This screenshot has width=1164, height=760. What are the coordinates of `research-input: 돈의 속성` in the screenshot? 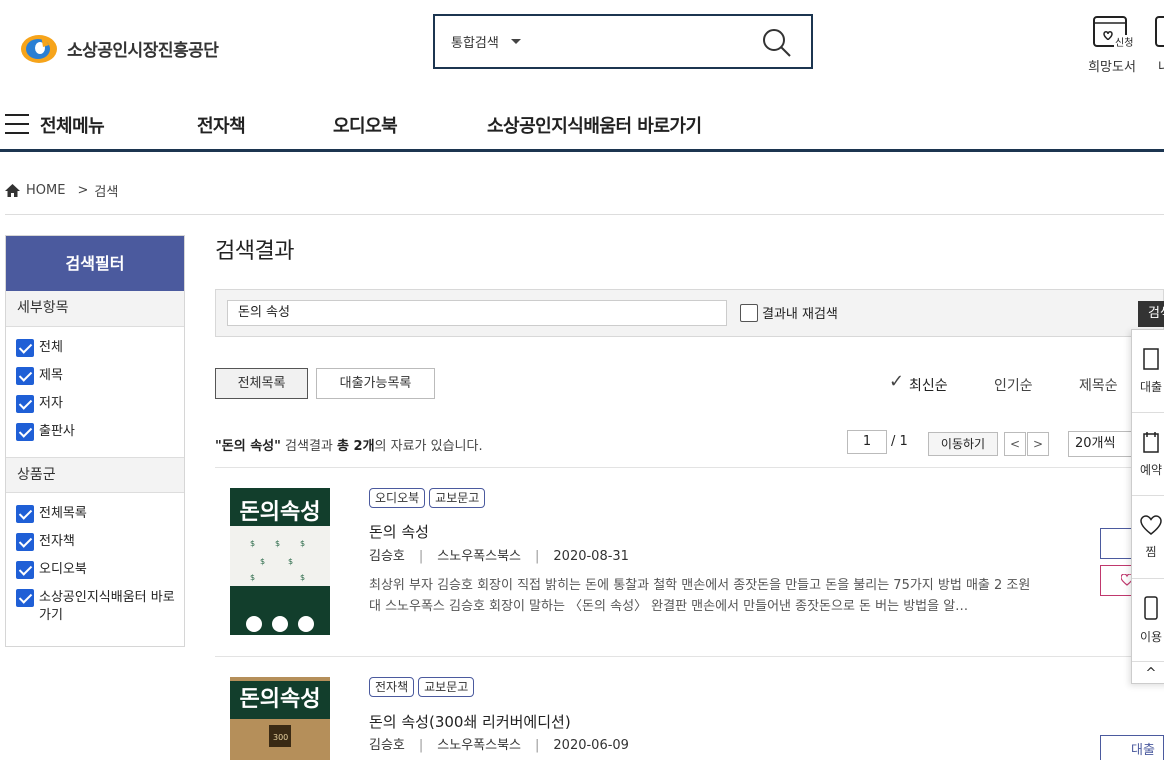 It's located at (477, 313).